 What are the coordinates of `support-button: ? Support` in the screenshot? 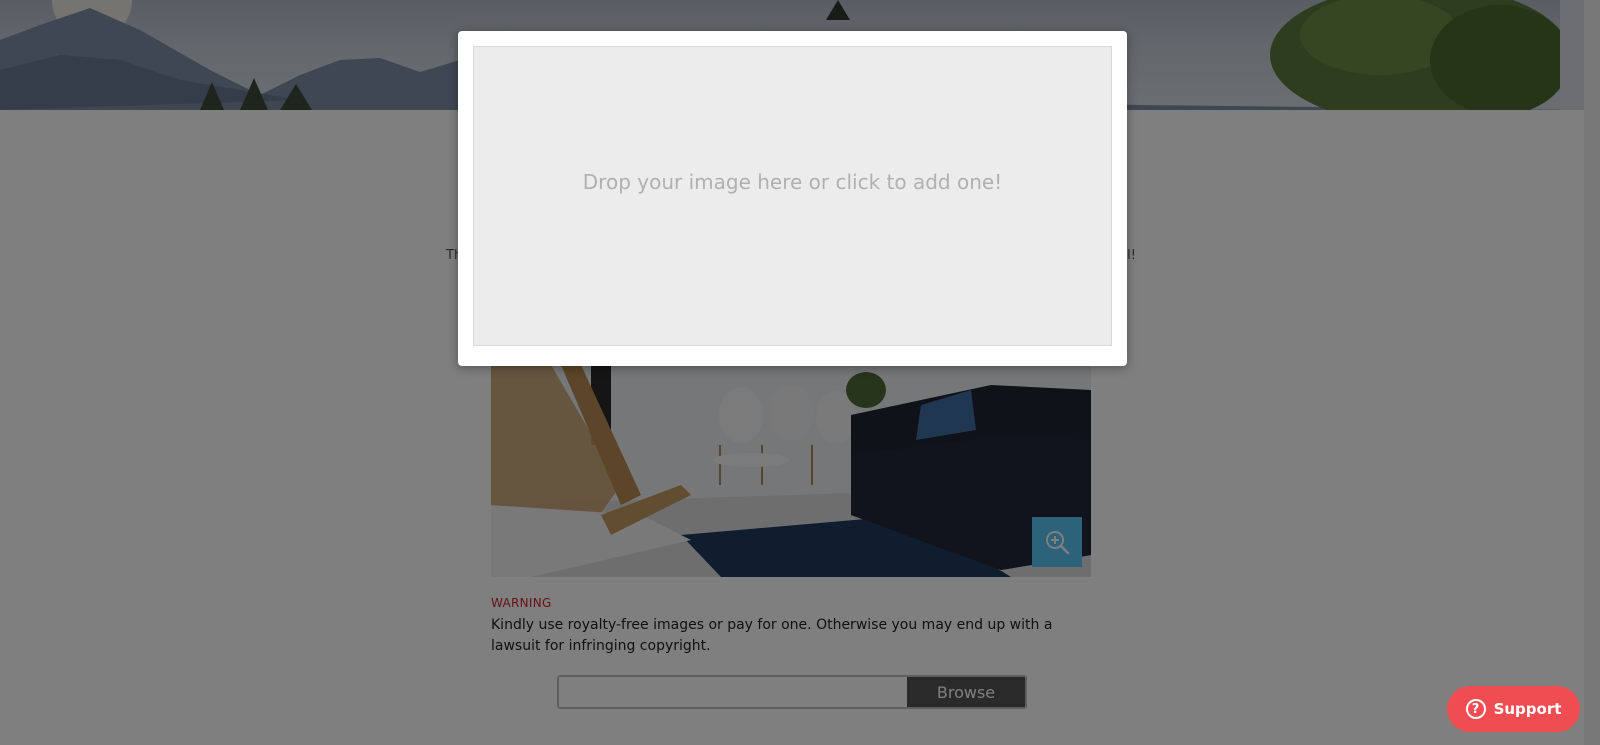 It's located at (1513, 709).